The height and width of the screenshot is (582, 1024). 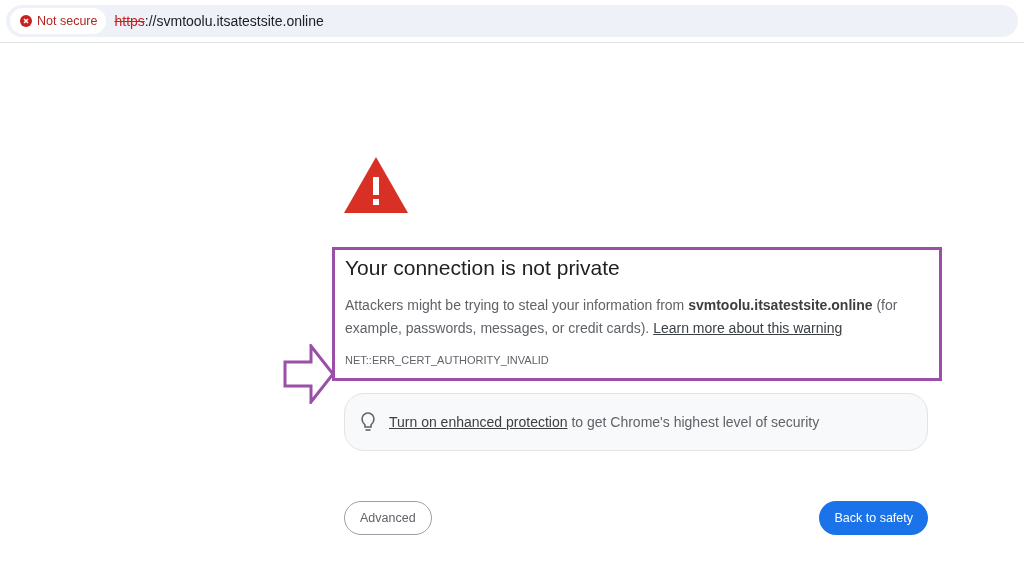 I want to click on url-text: ://svmtoolu.itsatestsite.online, so click(x=234, y=21).